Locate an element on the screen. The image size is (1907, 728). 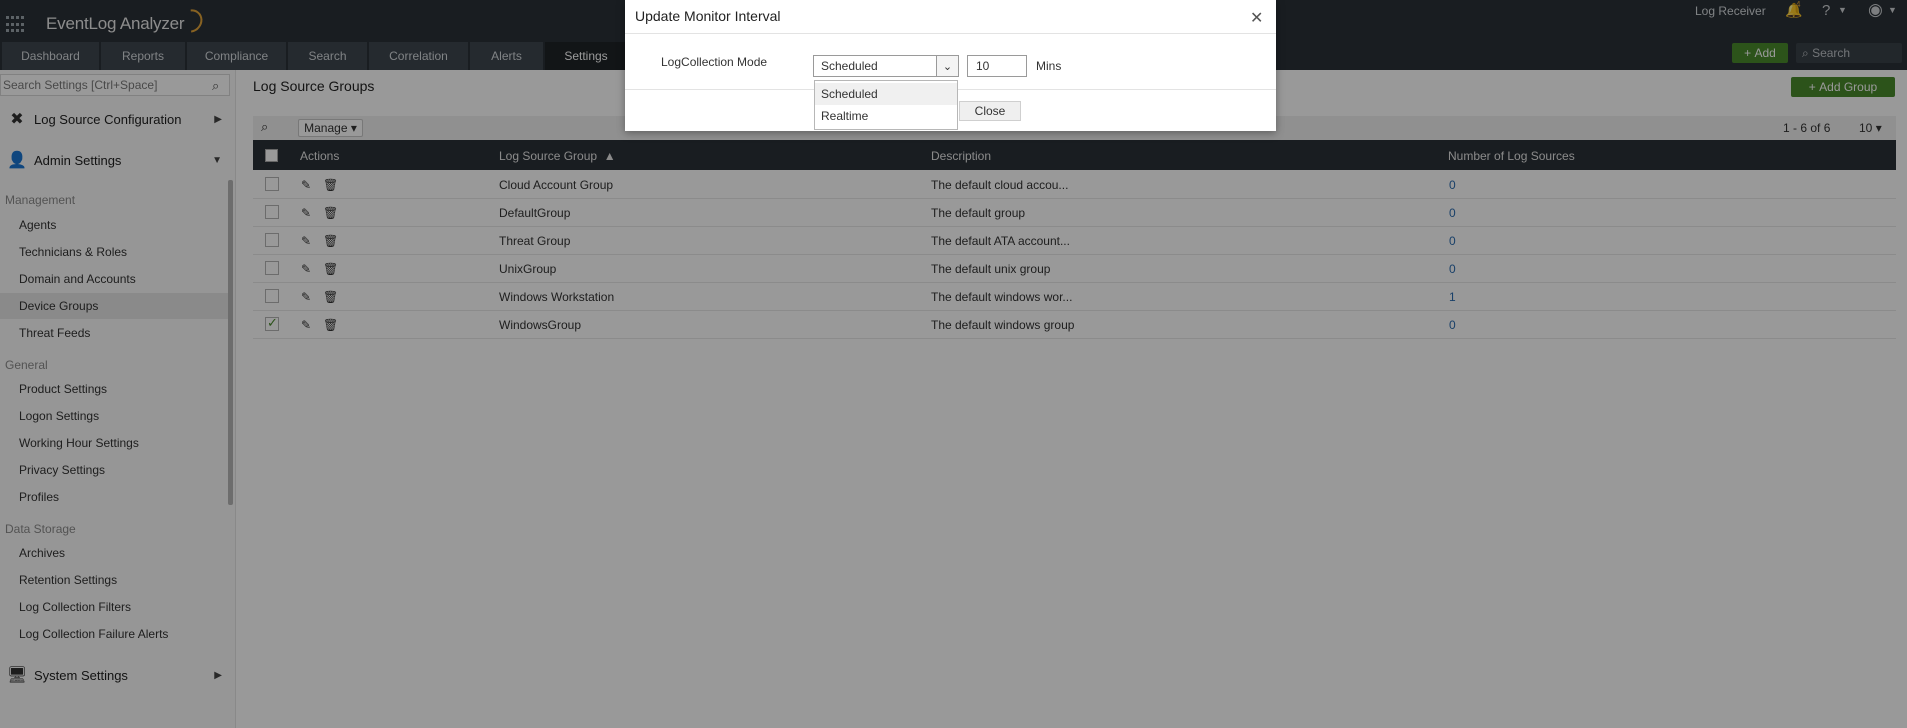
close-icon: ✕ is located at coordinates (1256, 18).